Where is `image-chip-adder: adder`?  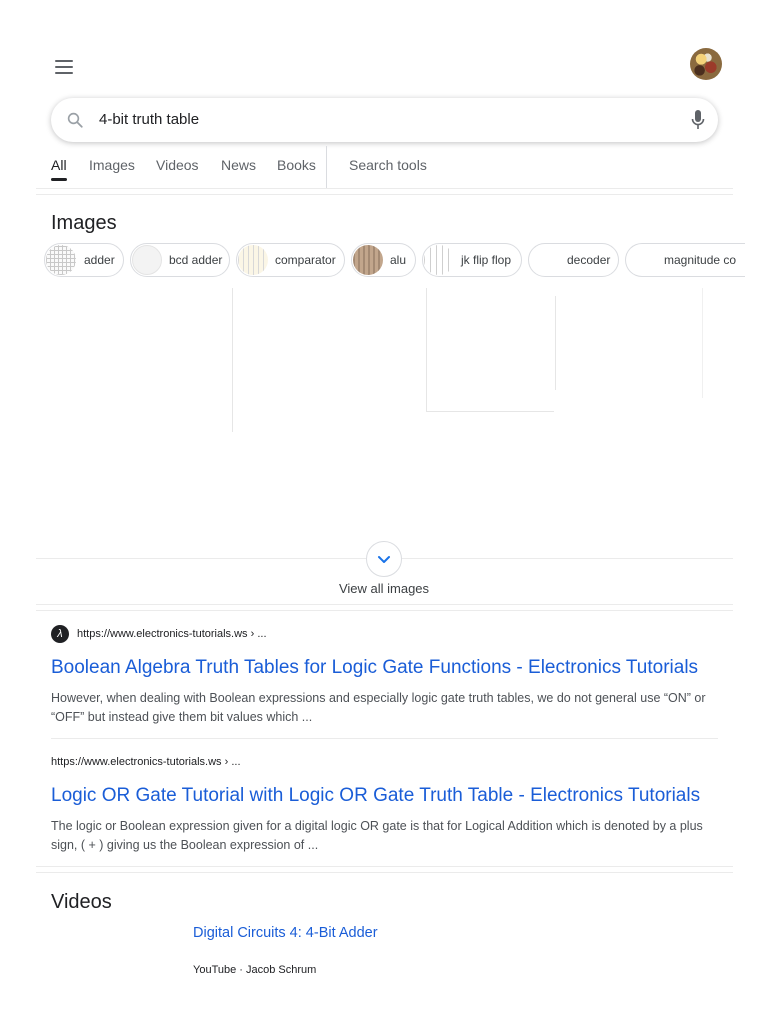 image-chip-adder: adder is located at coordinates (84, 260).